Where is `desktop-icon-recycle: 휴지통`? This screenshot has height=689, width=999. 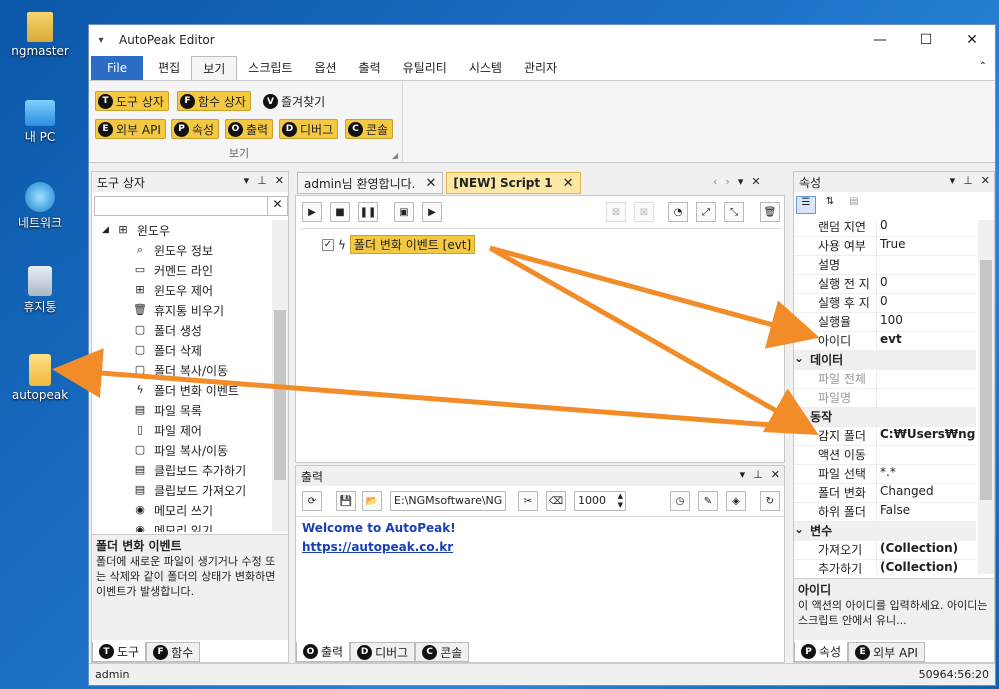
desktop-icon-recycle: 휴지통 is located at coordinates (40, 290).